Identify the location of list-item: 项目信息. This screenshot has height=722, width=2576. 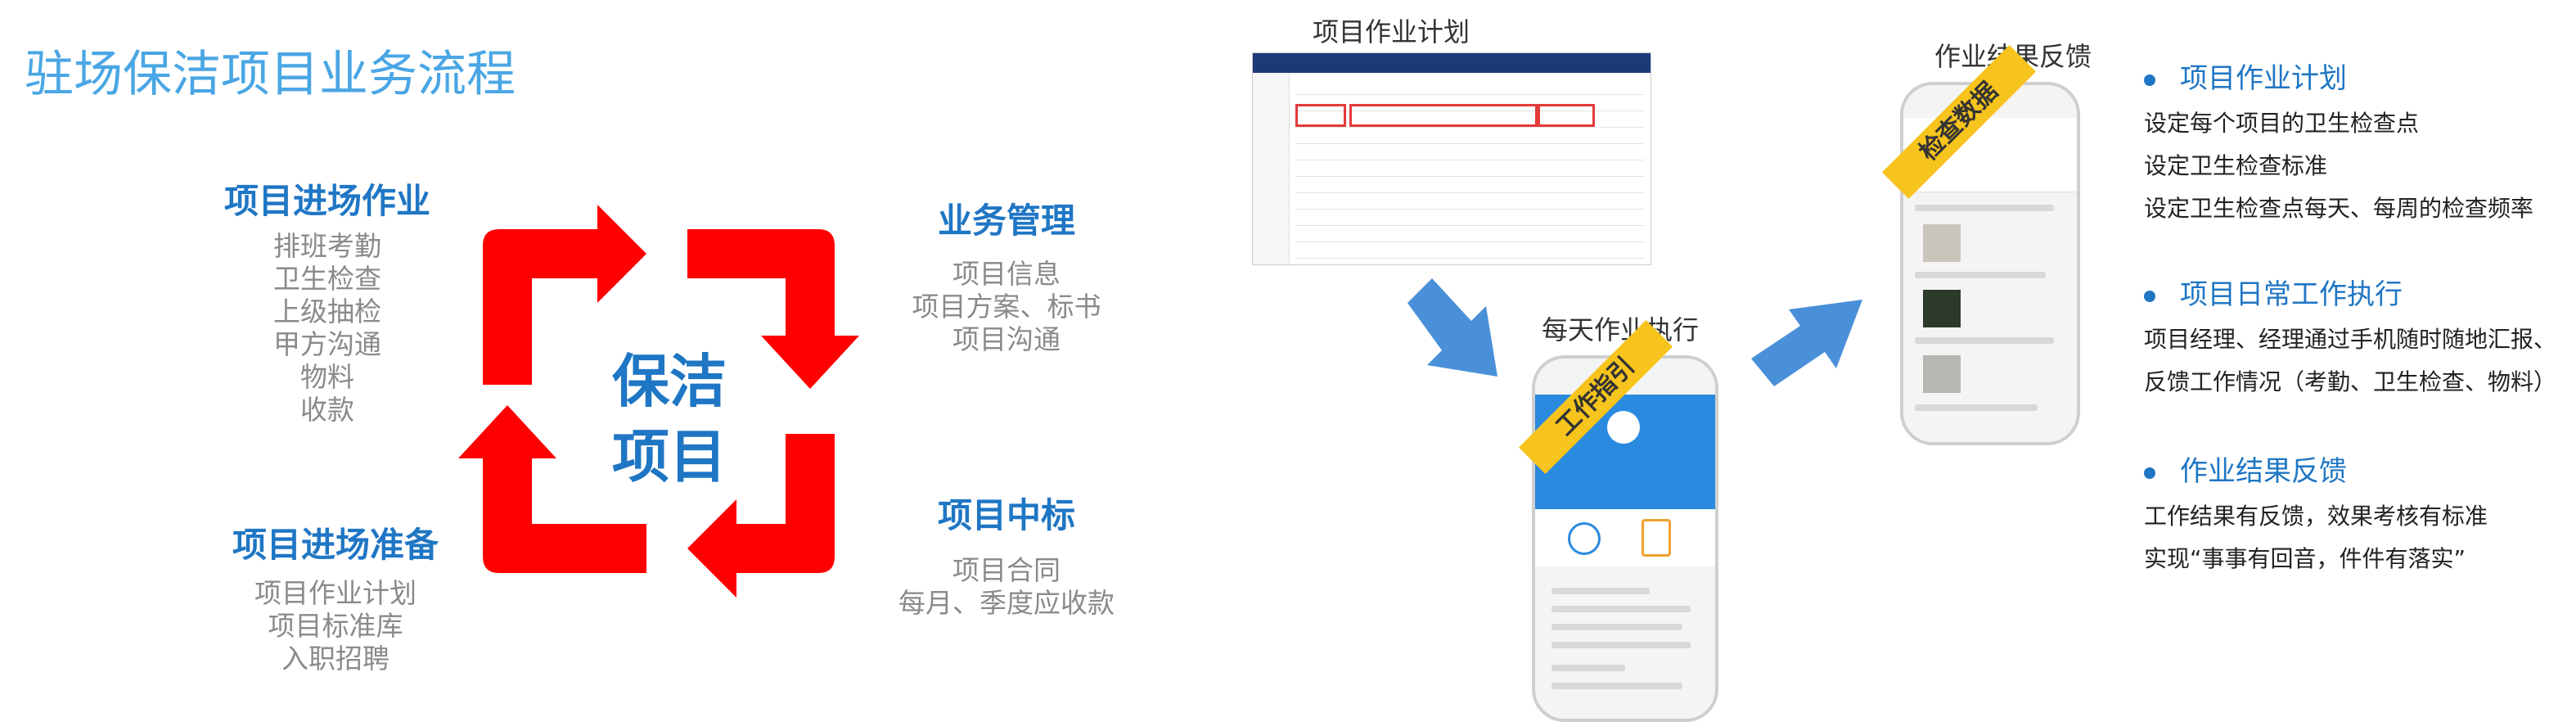
(1006, 274).